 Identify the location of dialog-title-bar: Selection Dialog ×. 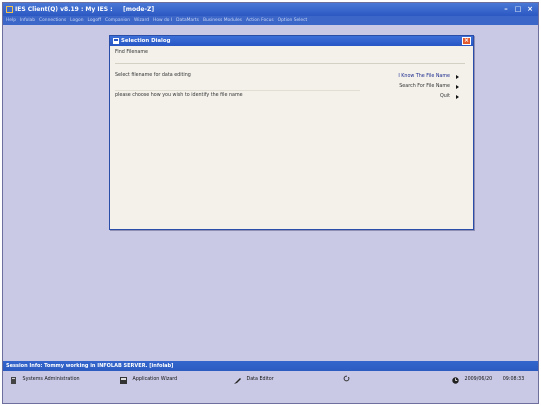
(291, 41).